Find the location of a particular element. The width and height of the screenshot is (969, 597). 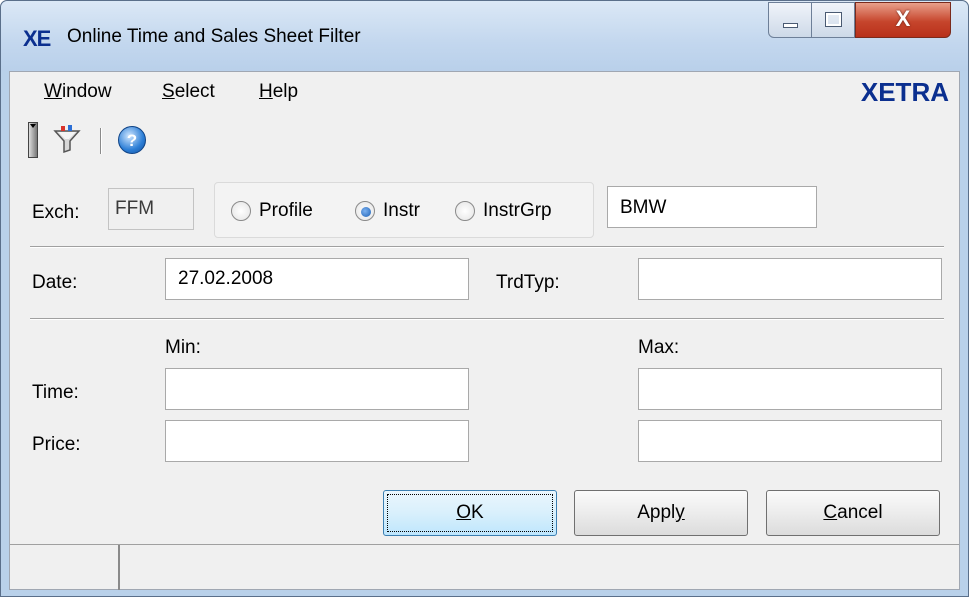

toolbar-separator is located at coordinates (101, 141).